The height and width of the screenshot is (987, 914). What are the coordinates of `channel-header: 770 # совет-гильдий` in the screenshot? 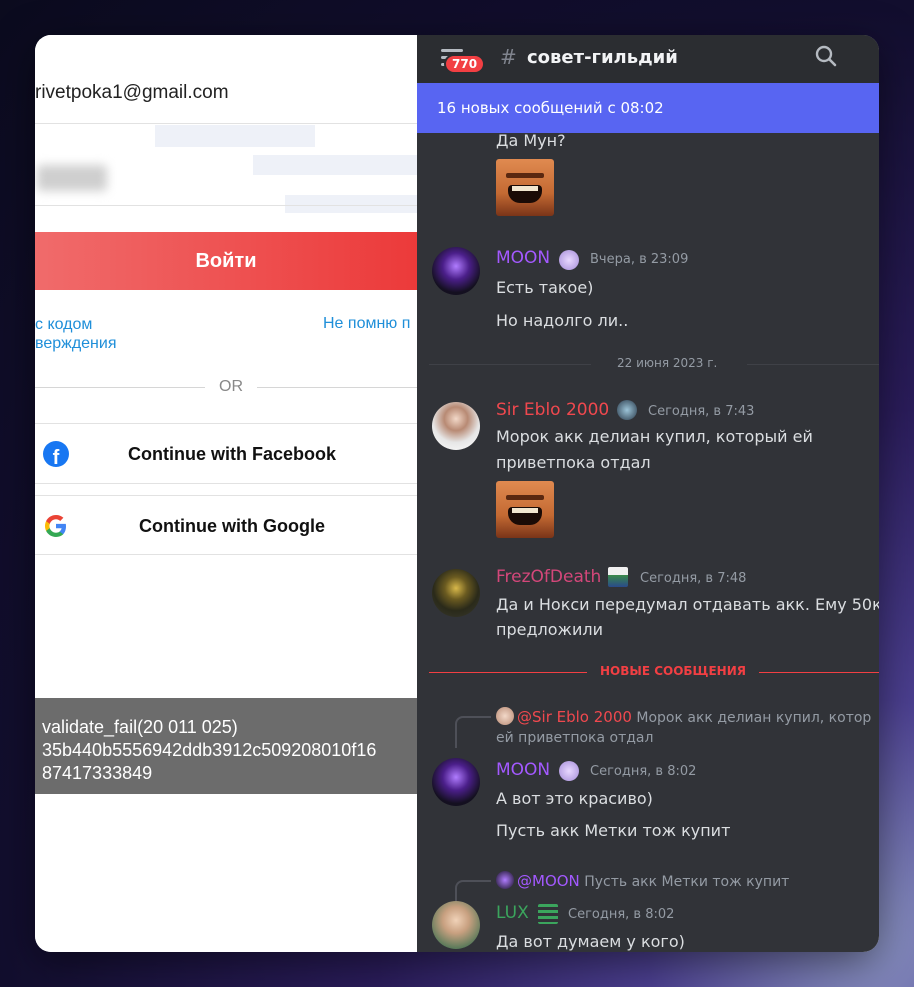 It's located at (648, 59).